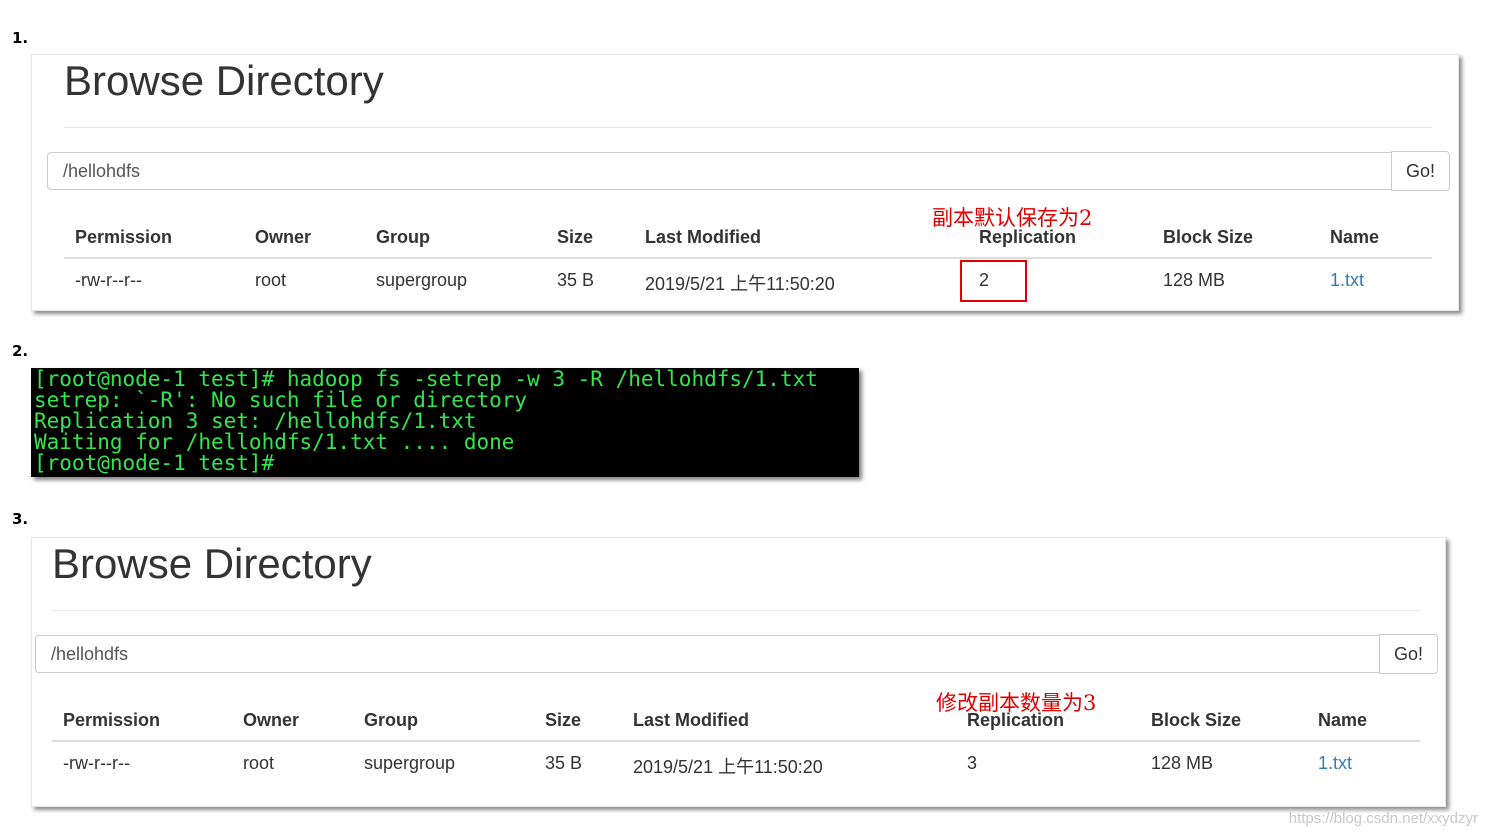 Image resolution: width=1488 pixels, height=837 pixels. What do you see at coordinates (1012, 218) in the screenshot?
I see `annotation-default-replication: 副本默认保存为2` at bounding box center [1012, 218].